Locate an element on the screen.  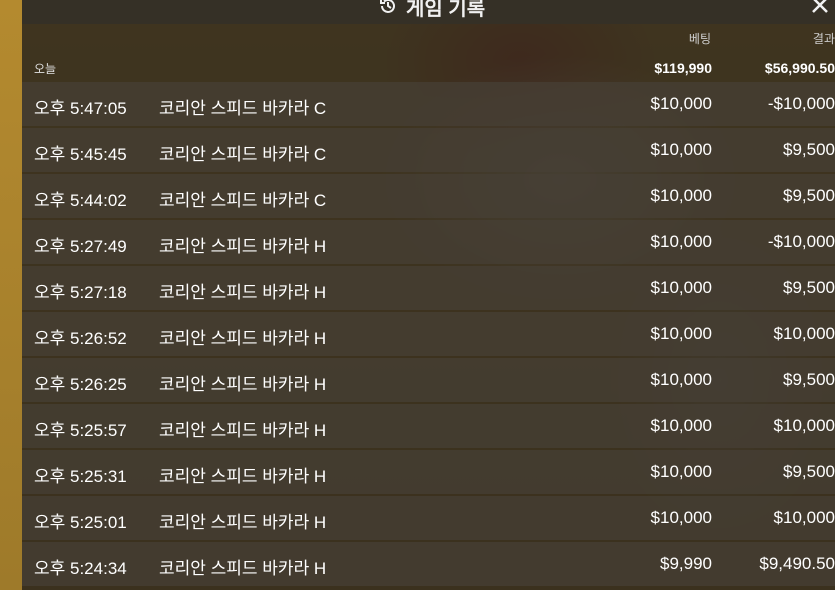
panel-title: 게임 기록 is located at coordinates (431, 10).